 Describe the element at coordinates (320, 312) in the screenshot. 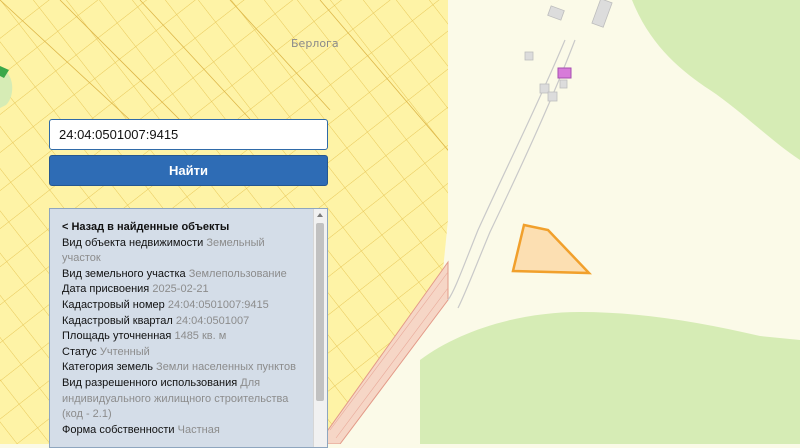

I see `scroll-thumb` at that location.